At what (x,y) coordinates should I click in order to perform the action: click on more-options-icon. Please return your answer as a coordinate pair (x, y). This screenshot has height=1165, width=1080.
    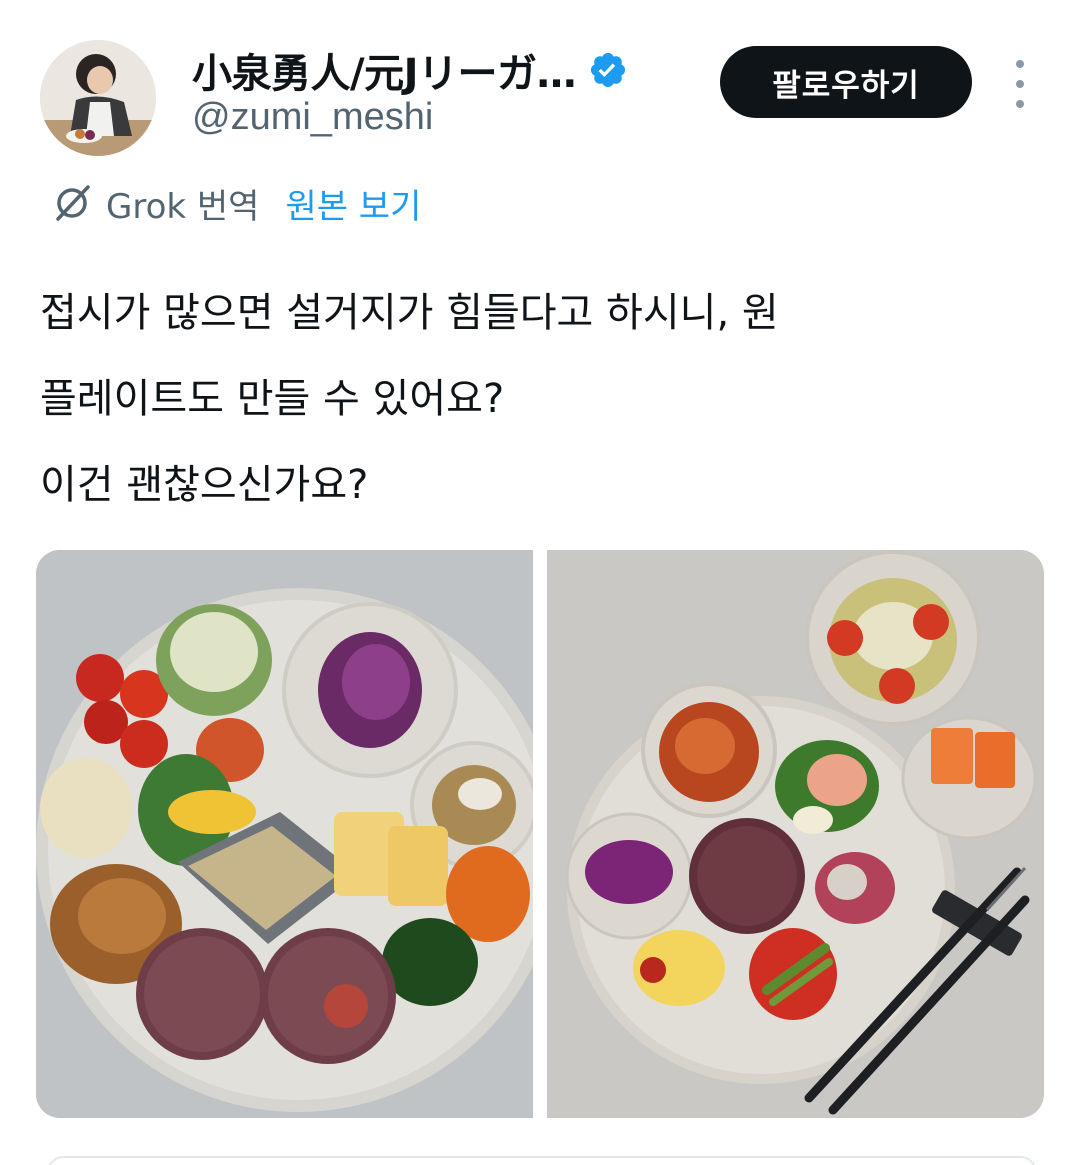
    Looking at the image, I should click on (1020, 84).